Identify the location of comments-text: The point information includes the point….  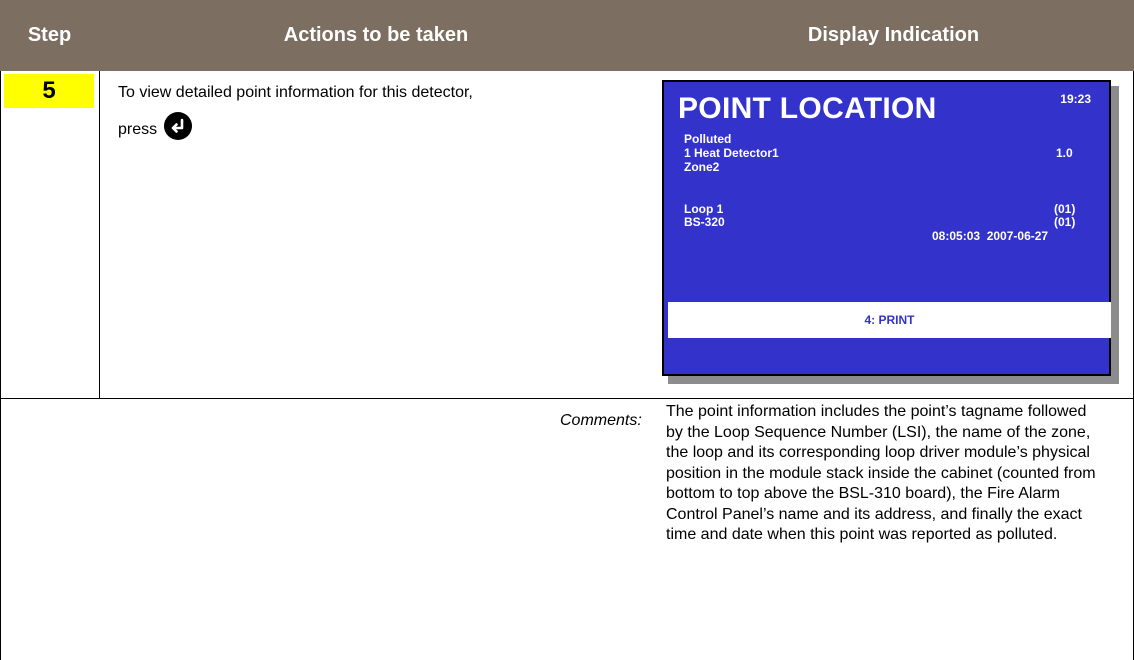
(881, 473).